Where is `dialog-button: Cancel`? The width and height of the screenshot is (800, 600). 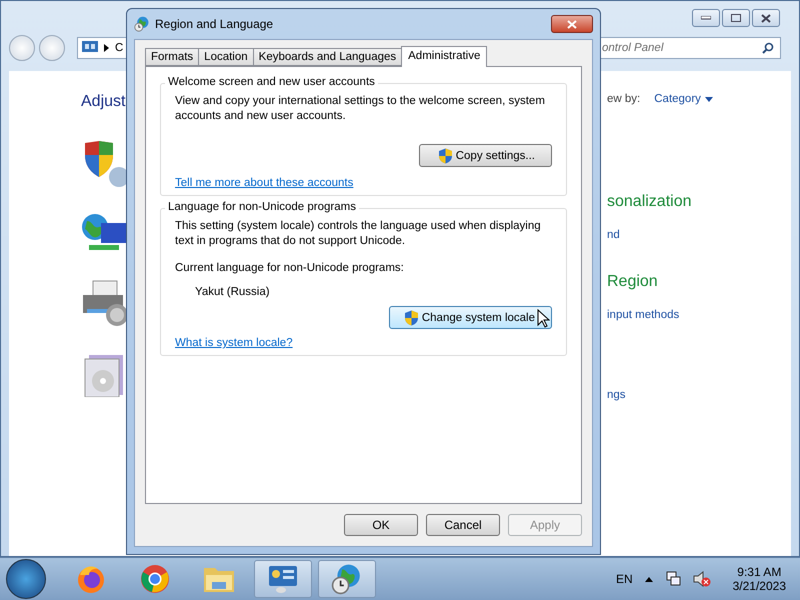 dialog-button: Cancel is located at coordinates (463, 525).